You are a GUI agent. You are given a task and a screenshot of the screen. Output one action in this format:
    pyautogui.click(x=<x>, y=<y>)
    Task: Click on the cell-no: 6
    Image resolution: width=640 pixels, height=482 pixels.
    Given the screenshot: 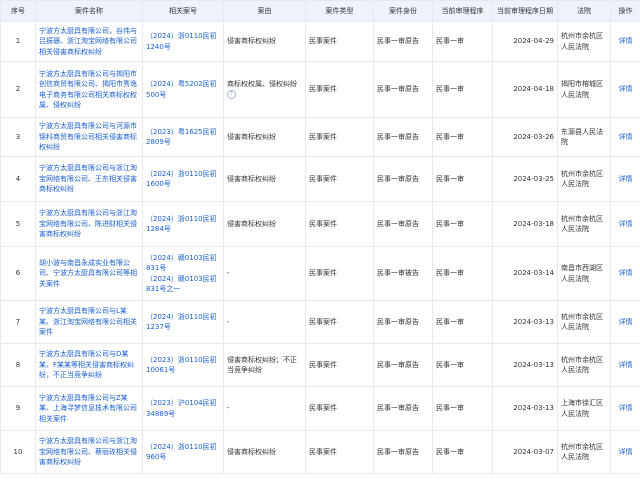 What is the action you would take?
    pyautogui.click(x=18, y=273)
    